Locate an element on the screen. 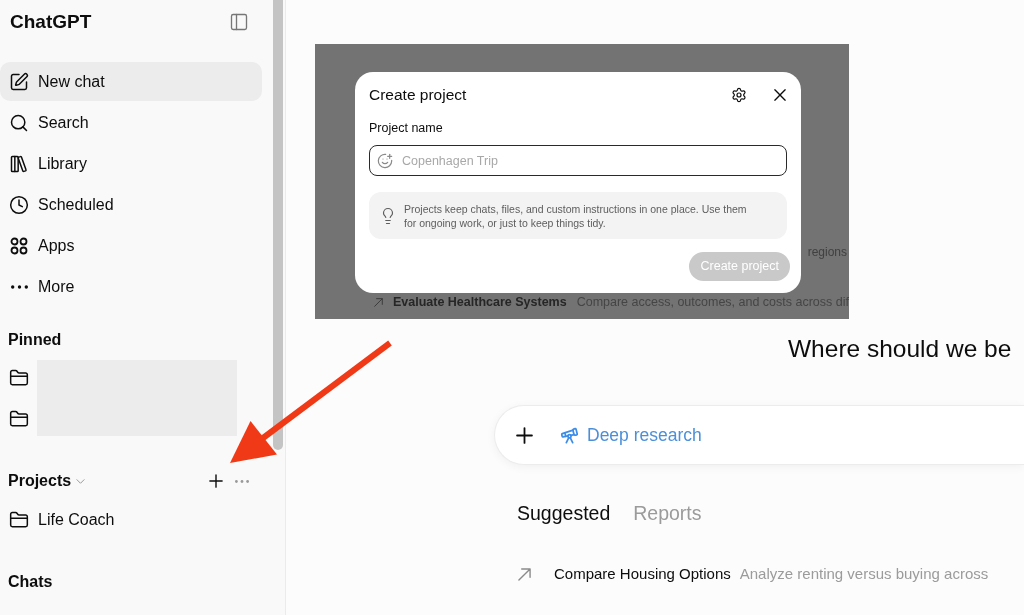 The image size is (1024, 615). search-icon is located at coordinates (19, 122).